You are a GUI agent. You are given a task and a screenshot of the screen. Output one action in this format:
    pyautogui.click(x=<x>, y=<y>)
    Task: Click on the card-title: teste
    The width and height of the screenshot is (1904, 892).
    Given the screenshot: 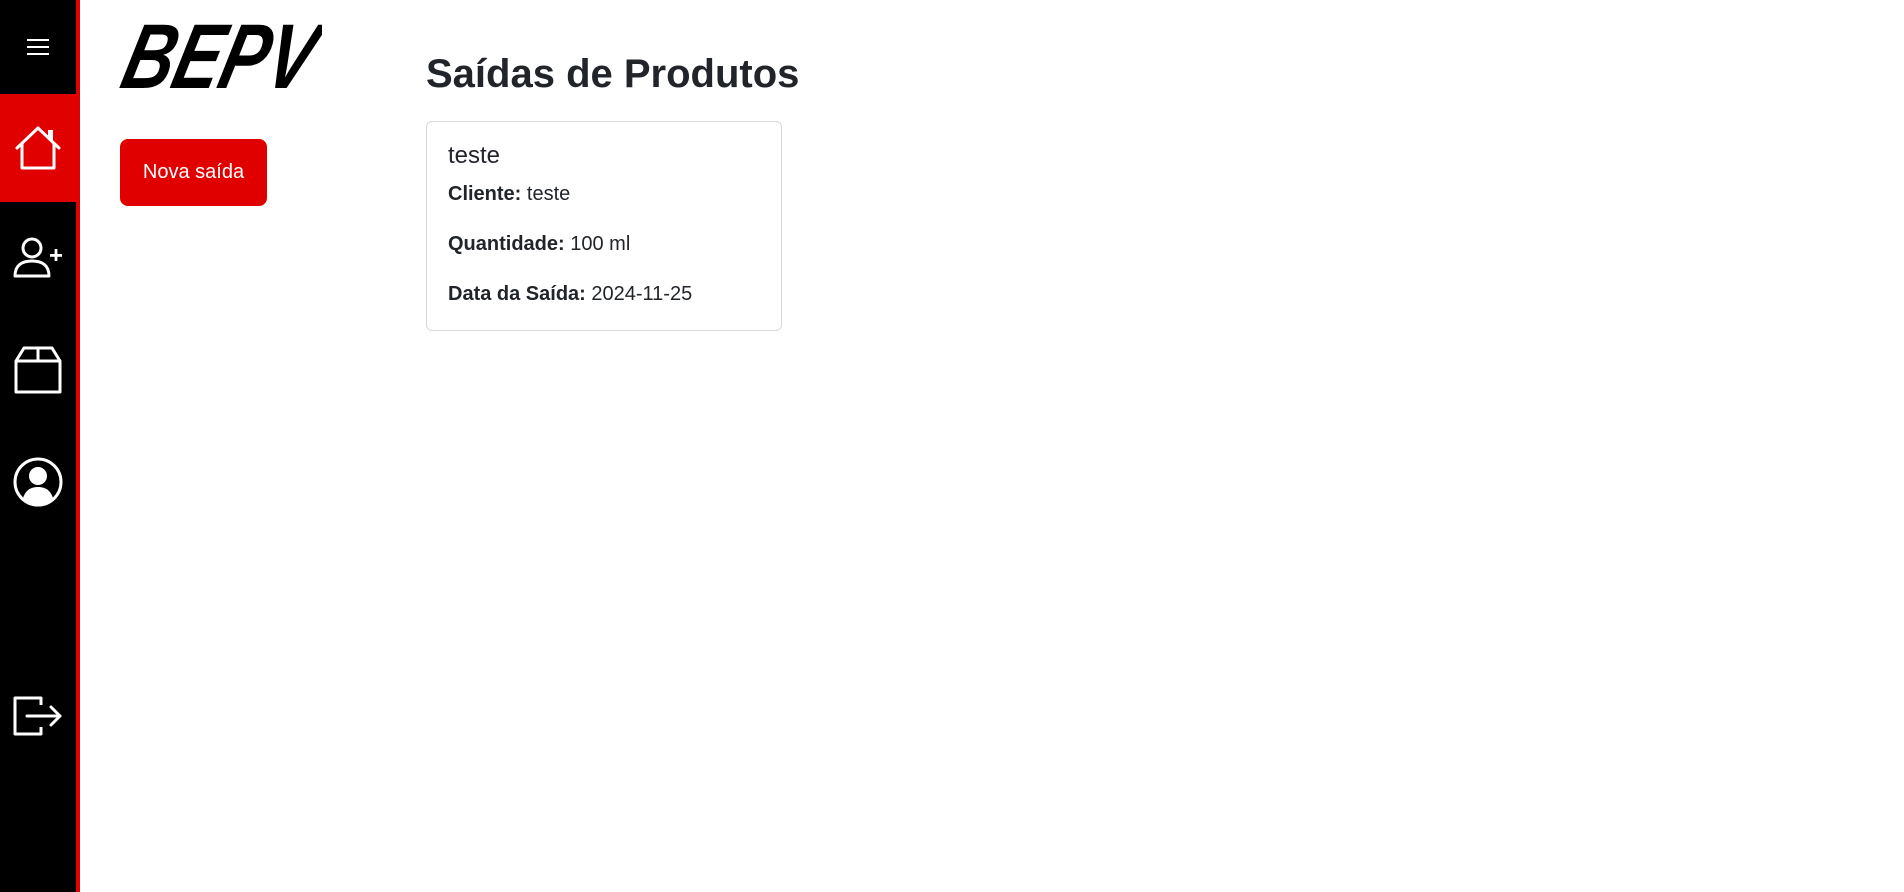 What is the action you would take?
    pyautogui.click(x=474, y=155)
    